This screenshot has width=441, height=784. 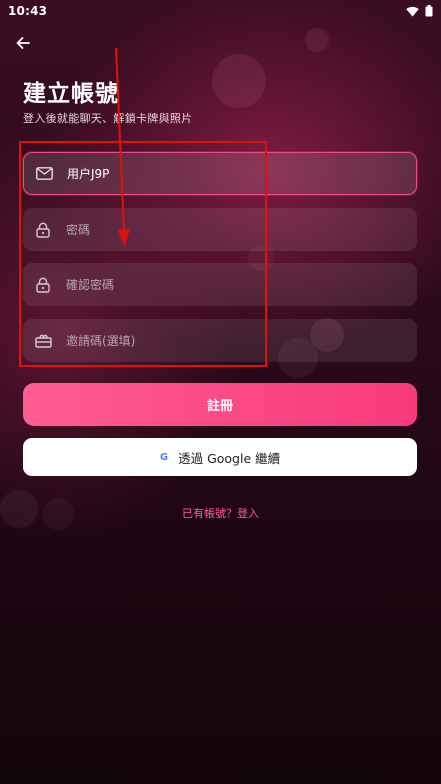 What do you see at coordinates (412, 11) in the screenshot?
I see `wifi-icon` at bounding box center [412, 11].